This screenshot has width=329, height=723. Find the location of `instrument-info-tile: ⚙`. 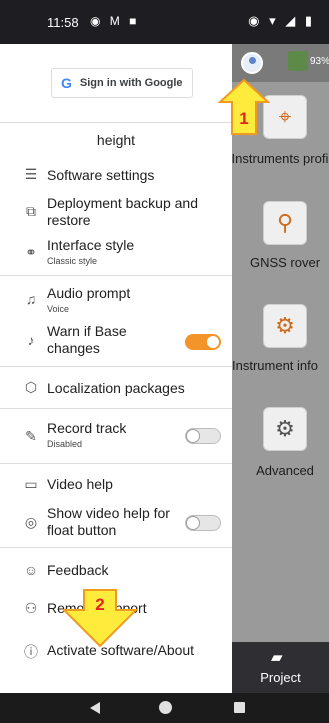

instrument-info-tile: ⚙ is located at coordinates (285, 326).